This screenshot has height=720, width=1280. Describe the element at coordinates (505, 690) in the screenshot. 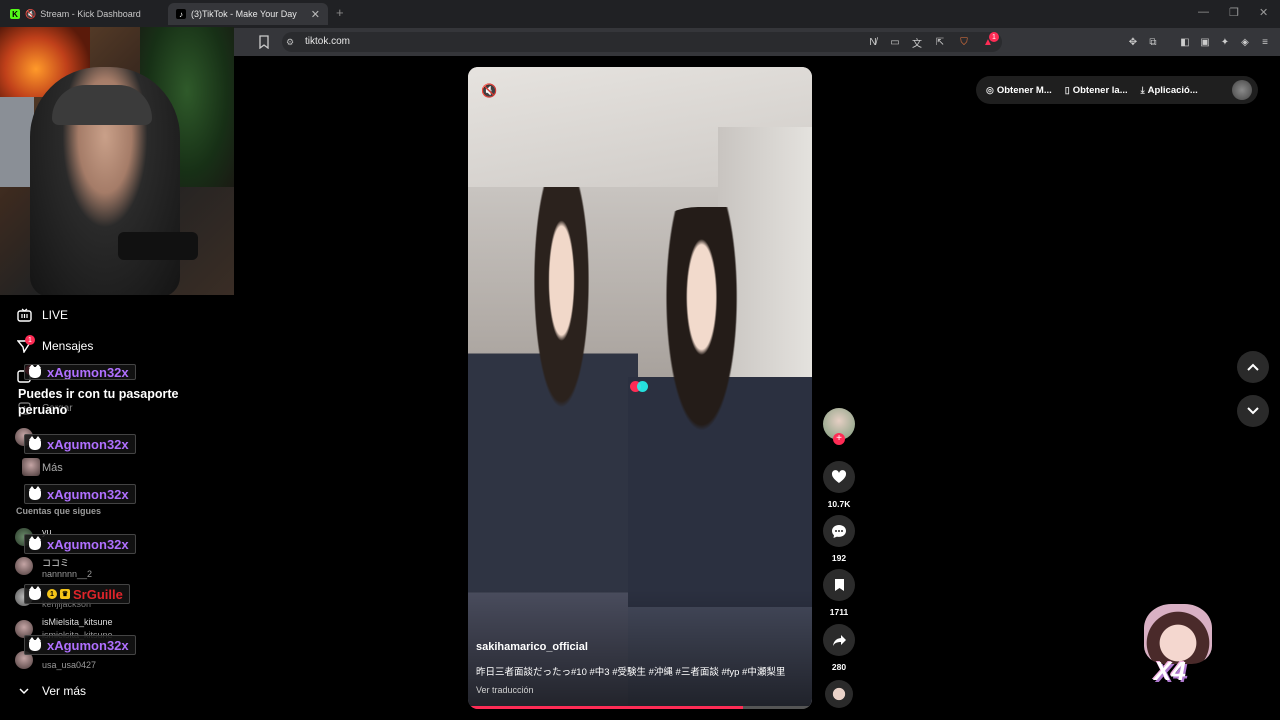

I see `see-translation-link: Ver traducción` at that location.